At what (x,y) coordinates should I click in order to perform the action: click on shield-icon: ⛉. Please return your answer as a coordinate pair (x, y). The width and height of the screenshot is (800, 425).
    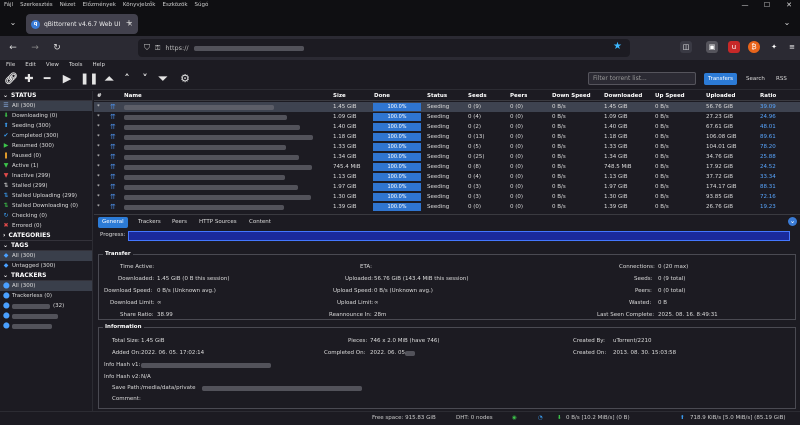
    Looking at the image, I should click on (147, 48).